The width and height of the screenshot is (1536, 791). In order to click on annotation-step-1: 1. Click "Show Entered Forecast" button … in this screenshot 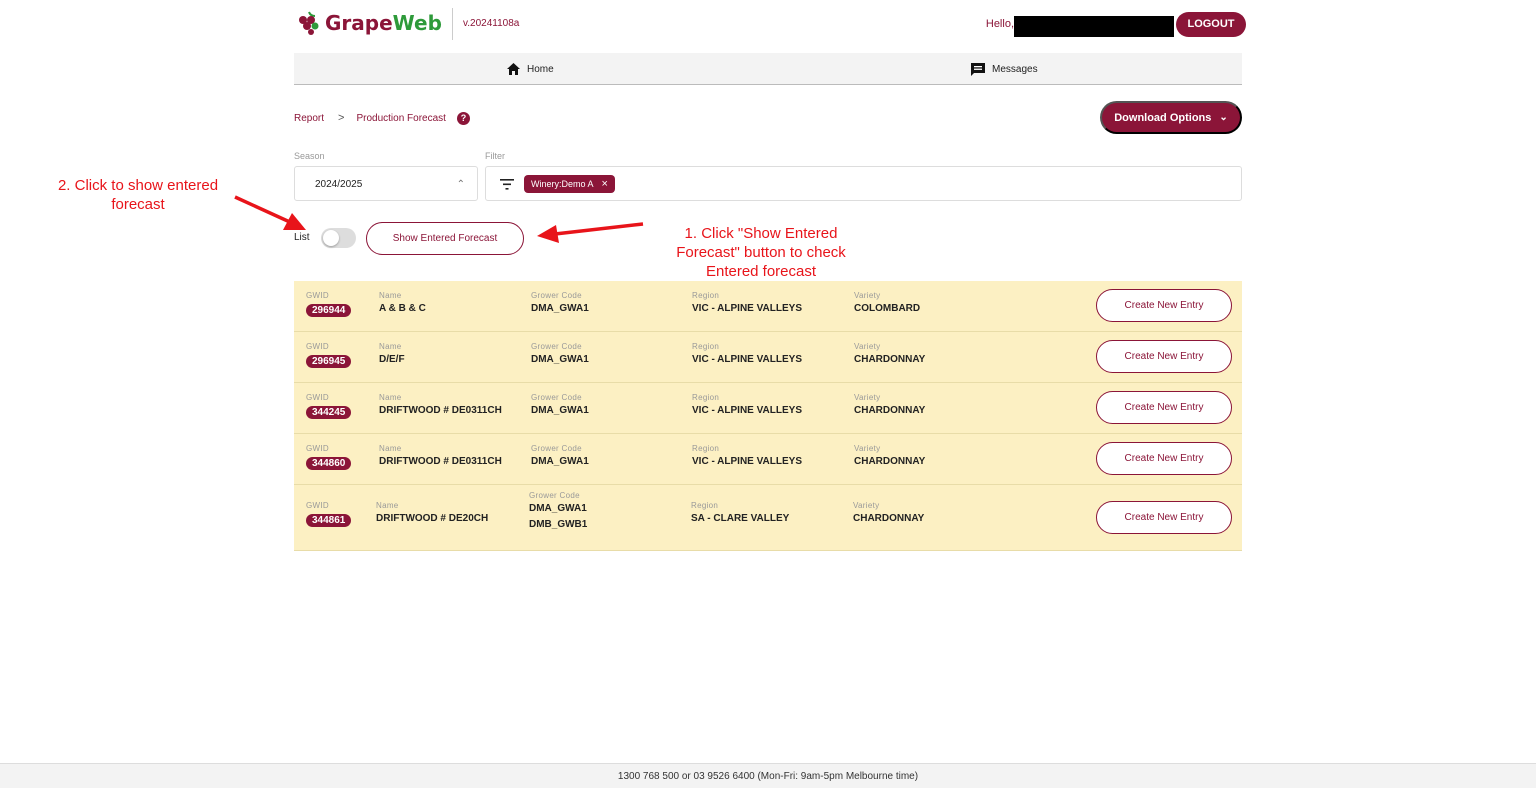, I will do `click(761, 252)`.